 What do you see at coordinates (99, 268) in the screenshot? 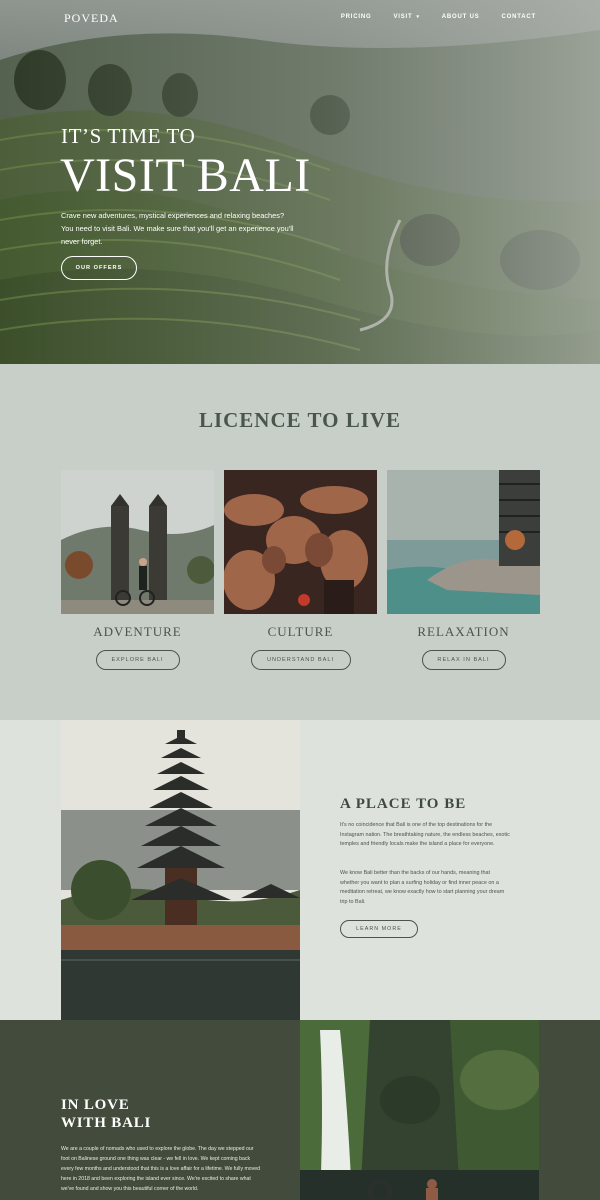
I see `our-offers-button: OUR OFFERS` at bounding box center [99, 268].